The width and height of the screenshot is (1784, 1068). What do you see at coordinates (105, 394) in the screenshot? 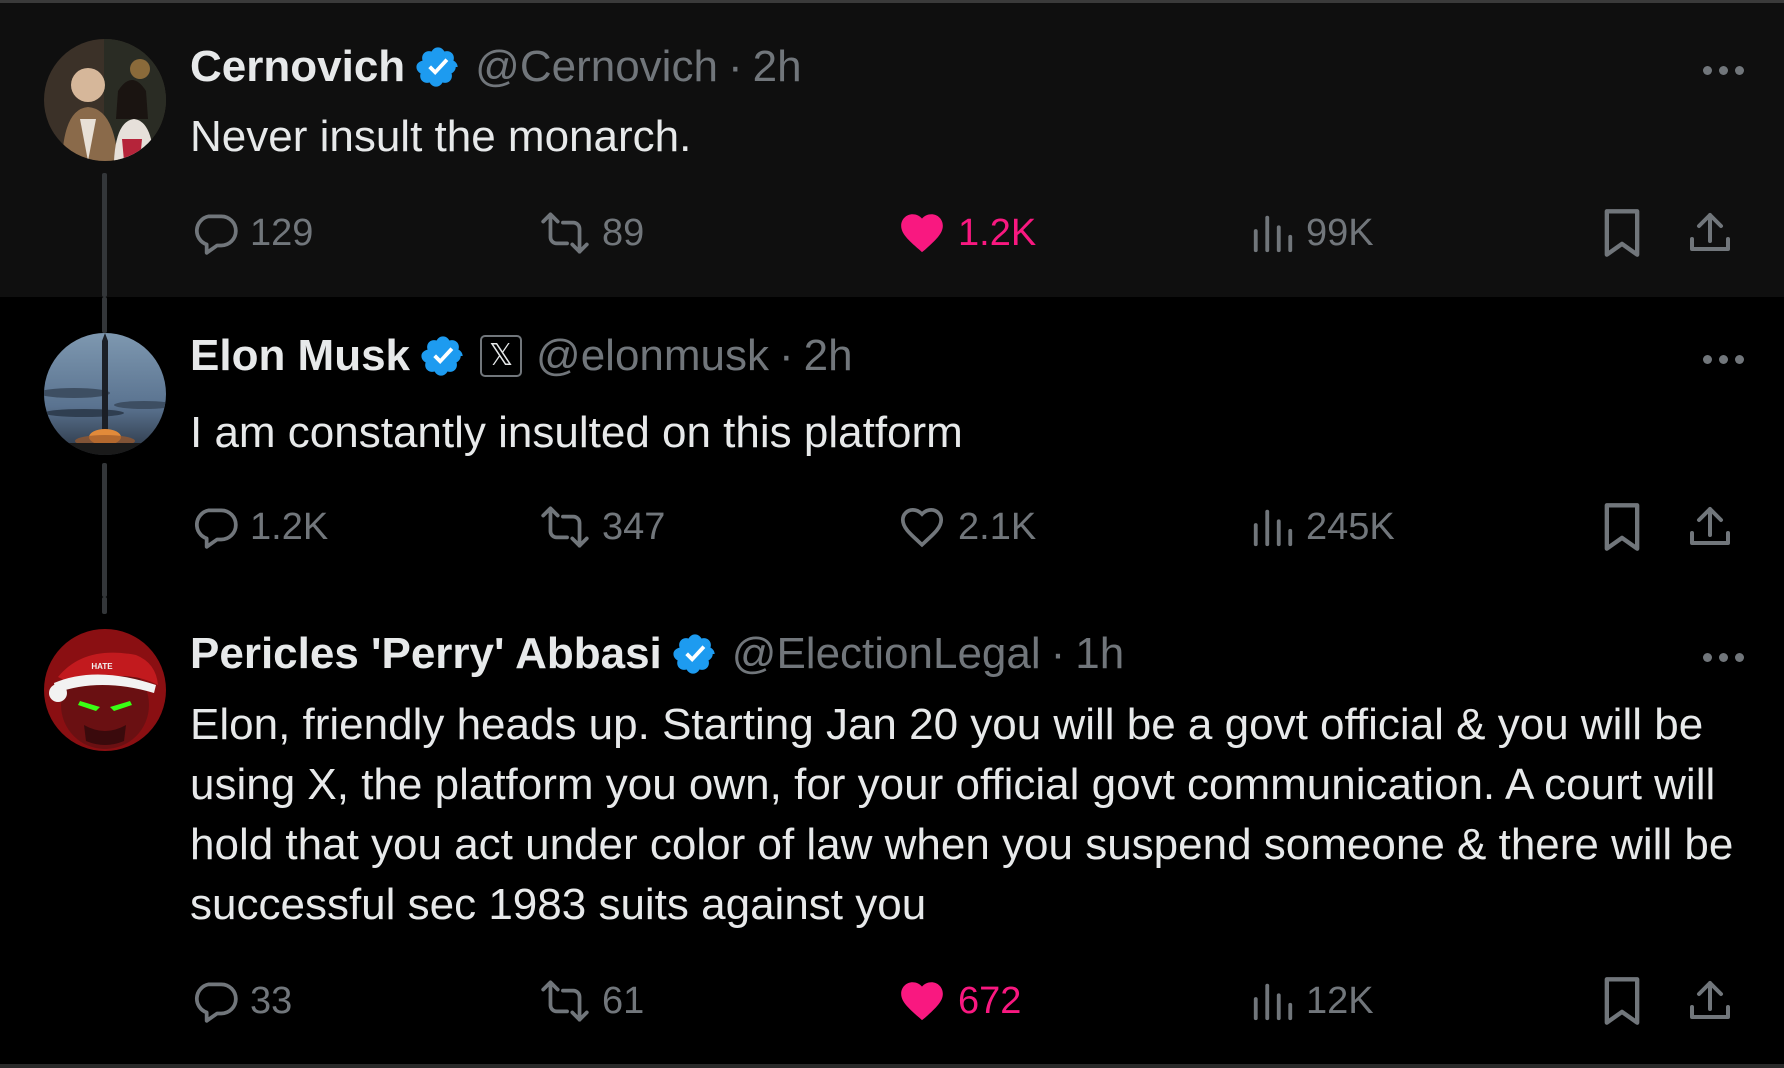
I see `avatar-elonmusk` at bounding box center [105, 394].